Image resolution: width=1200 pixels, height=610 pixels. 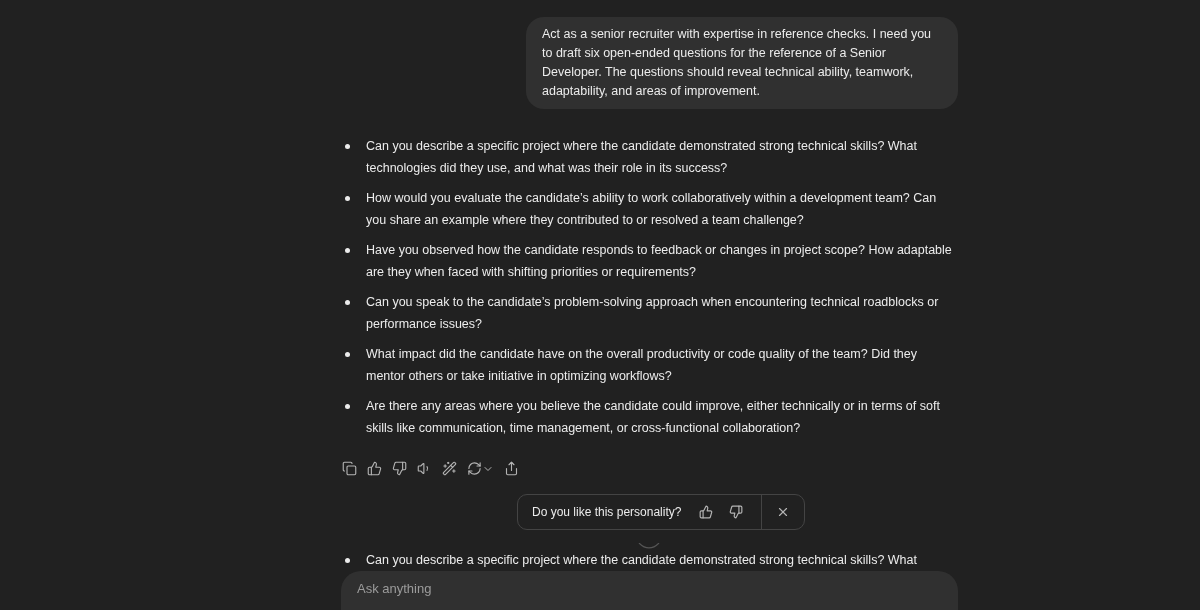 I want to click on wand-button, so click(x=449, y=468).